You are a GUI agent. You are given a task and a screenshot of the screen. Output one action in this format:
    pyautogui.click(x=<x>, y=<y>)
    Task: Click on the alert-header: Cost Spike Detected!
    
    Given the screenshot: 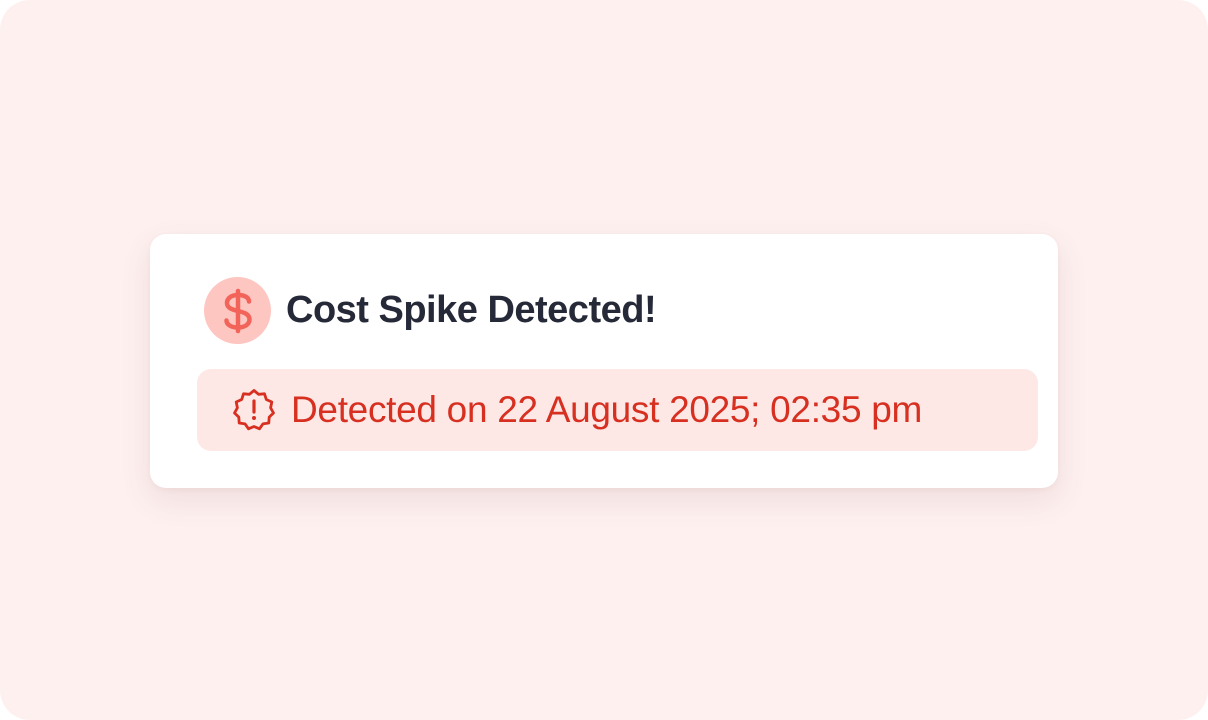 What is the action you would take?
    pyautogui.click(x=430, y=310)
    